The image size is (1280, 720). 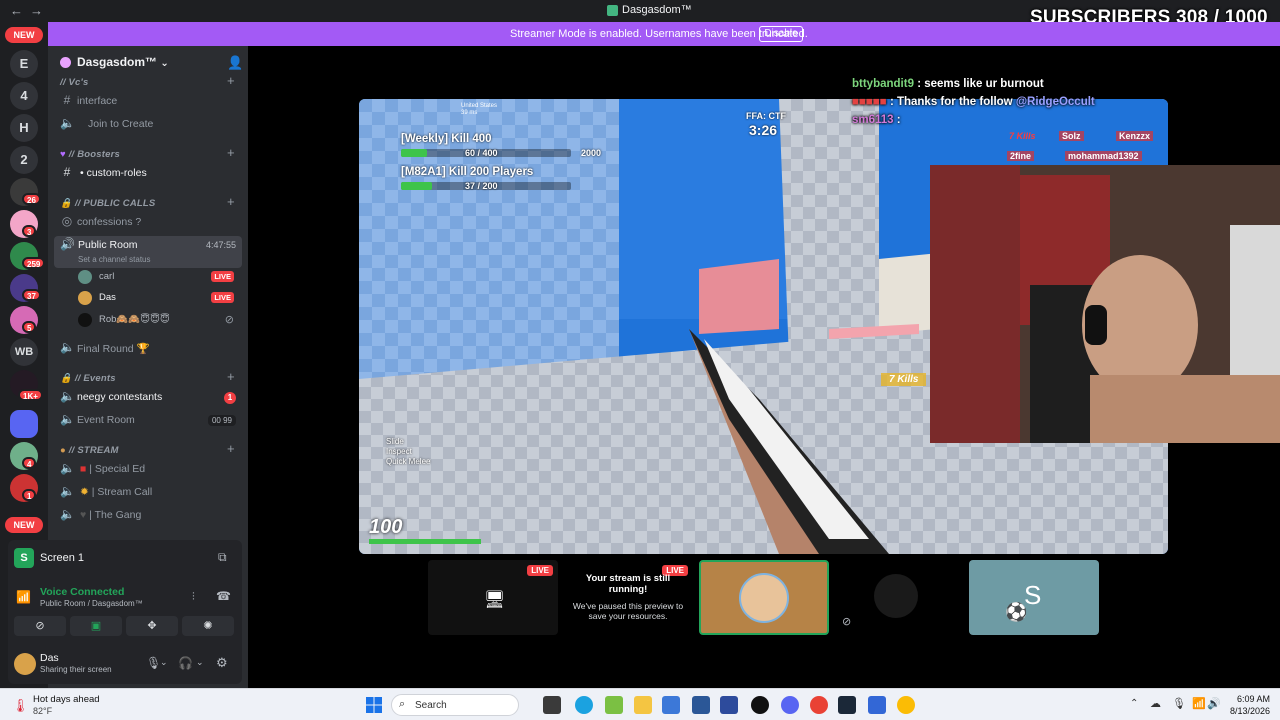 What do you see at coordinates (235, 63) in the screenshot?
I see `invite-people-icon: 👤` at bounding box center [235, 63].